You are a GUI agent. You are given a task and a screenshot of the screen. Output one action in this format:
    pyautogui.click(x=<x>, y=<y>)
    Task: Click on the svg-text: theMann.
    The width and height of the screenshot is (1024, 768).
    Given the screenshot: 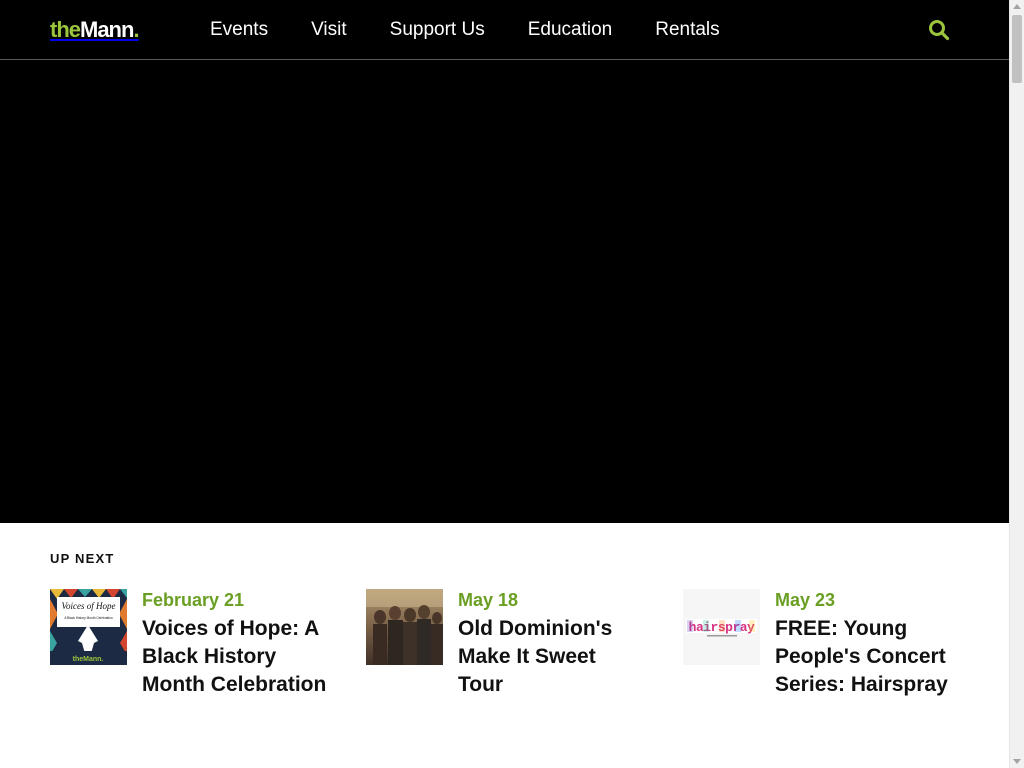 What is the action you would take?
    pyautogui.click(x=88, y=659)
    